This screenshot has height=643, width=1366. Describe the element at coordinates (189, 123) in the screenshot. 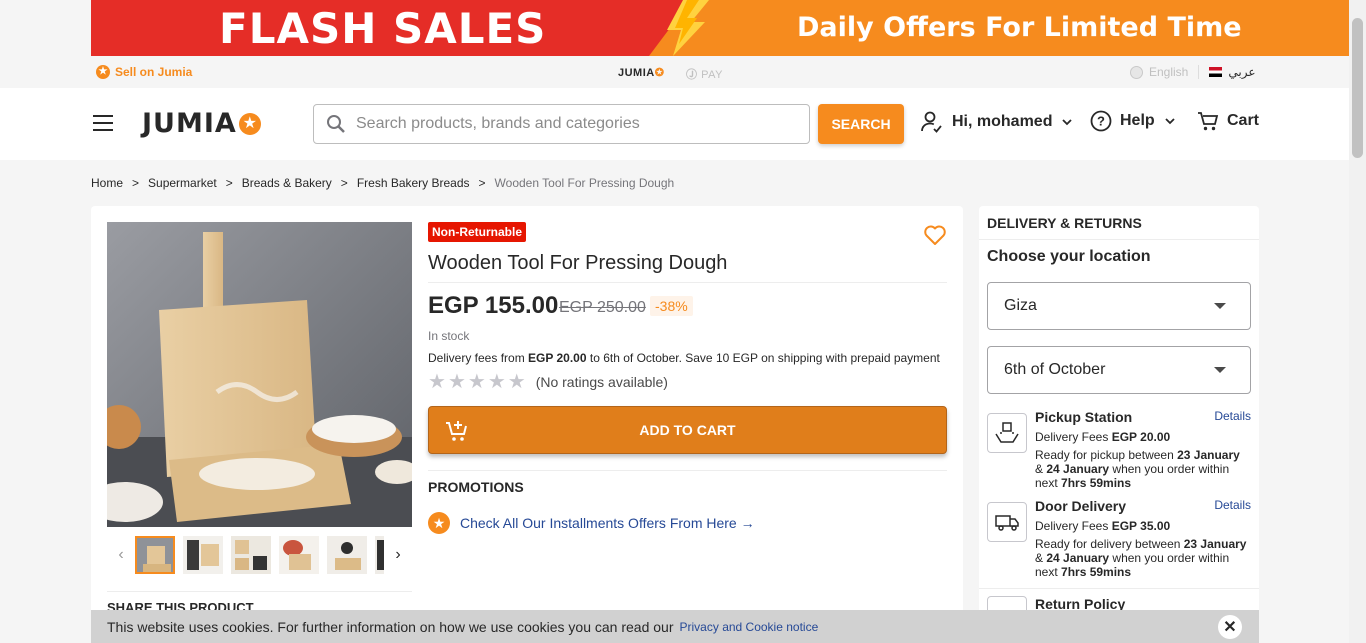

I see `logo-text: JUMIA` at that location.